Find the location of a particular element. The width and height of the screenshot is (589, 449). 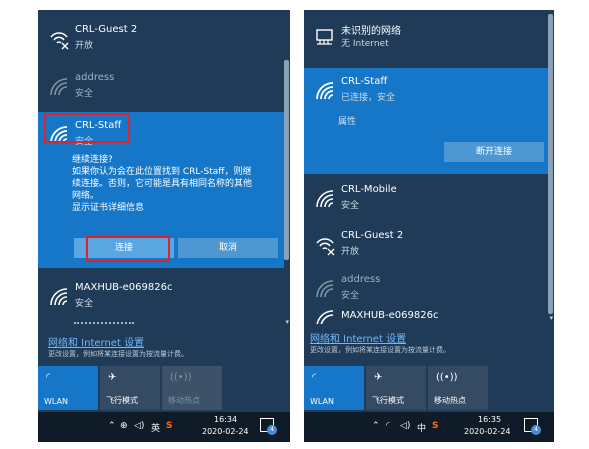

network-status: 已连接，安全 is located at coordinates (368, 98).